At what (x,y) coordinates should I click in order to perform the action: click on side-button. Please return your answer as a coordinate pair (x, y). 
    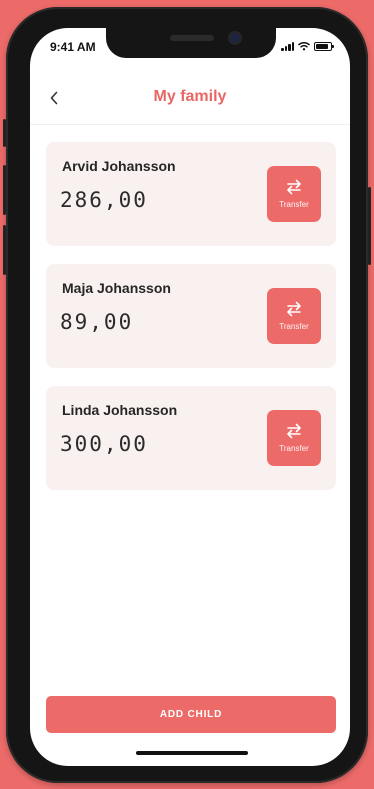
    Looking at the image, I should click on (4, 133).